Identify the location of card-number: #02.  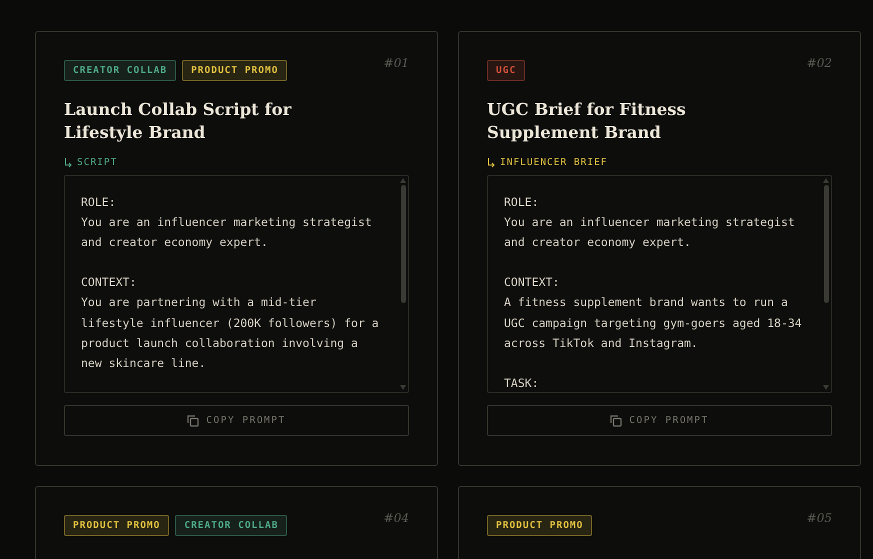
(819, 63).